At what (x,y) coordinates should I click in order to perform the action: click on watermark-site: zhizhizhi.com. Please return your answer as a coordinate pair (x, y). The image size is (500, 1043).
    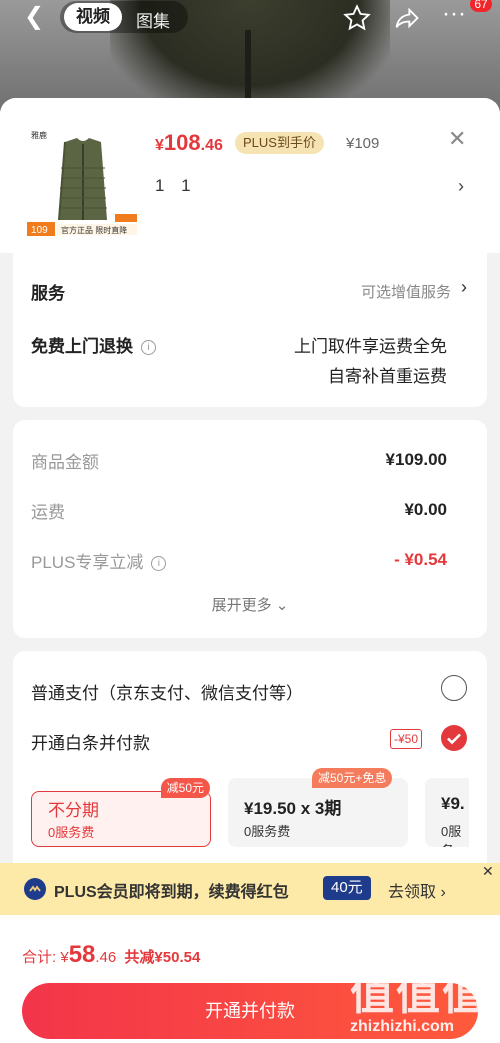
    Looking at the image, I should click on (402, 1026).